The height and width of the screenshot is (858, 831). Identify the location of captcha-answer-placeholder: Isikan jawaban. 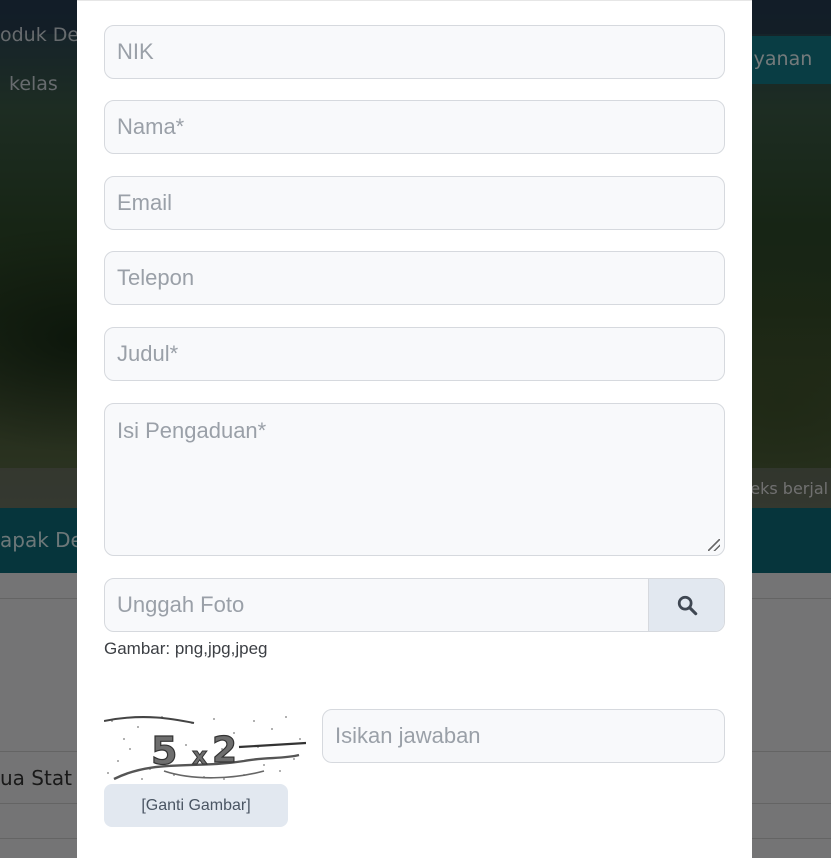
(408, 735).